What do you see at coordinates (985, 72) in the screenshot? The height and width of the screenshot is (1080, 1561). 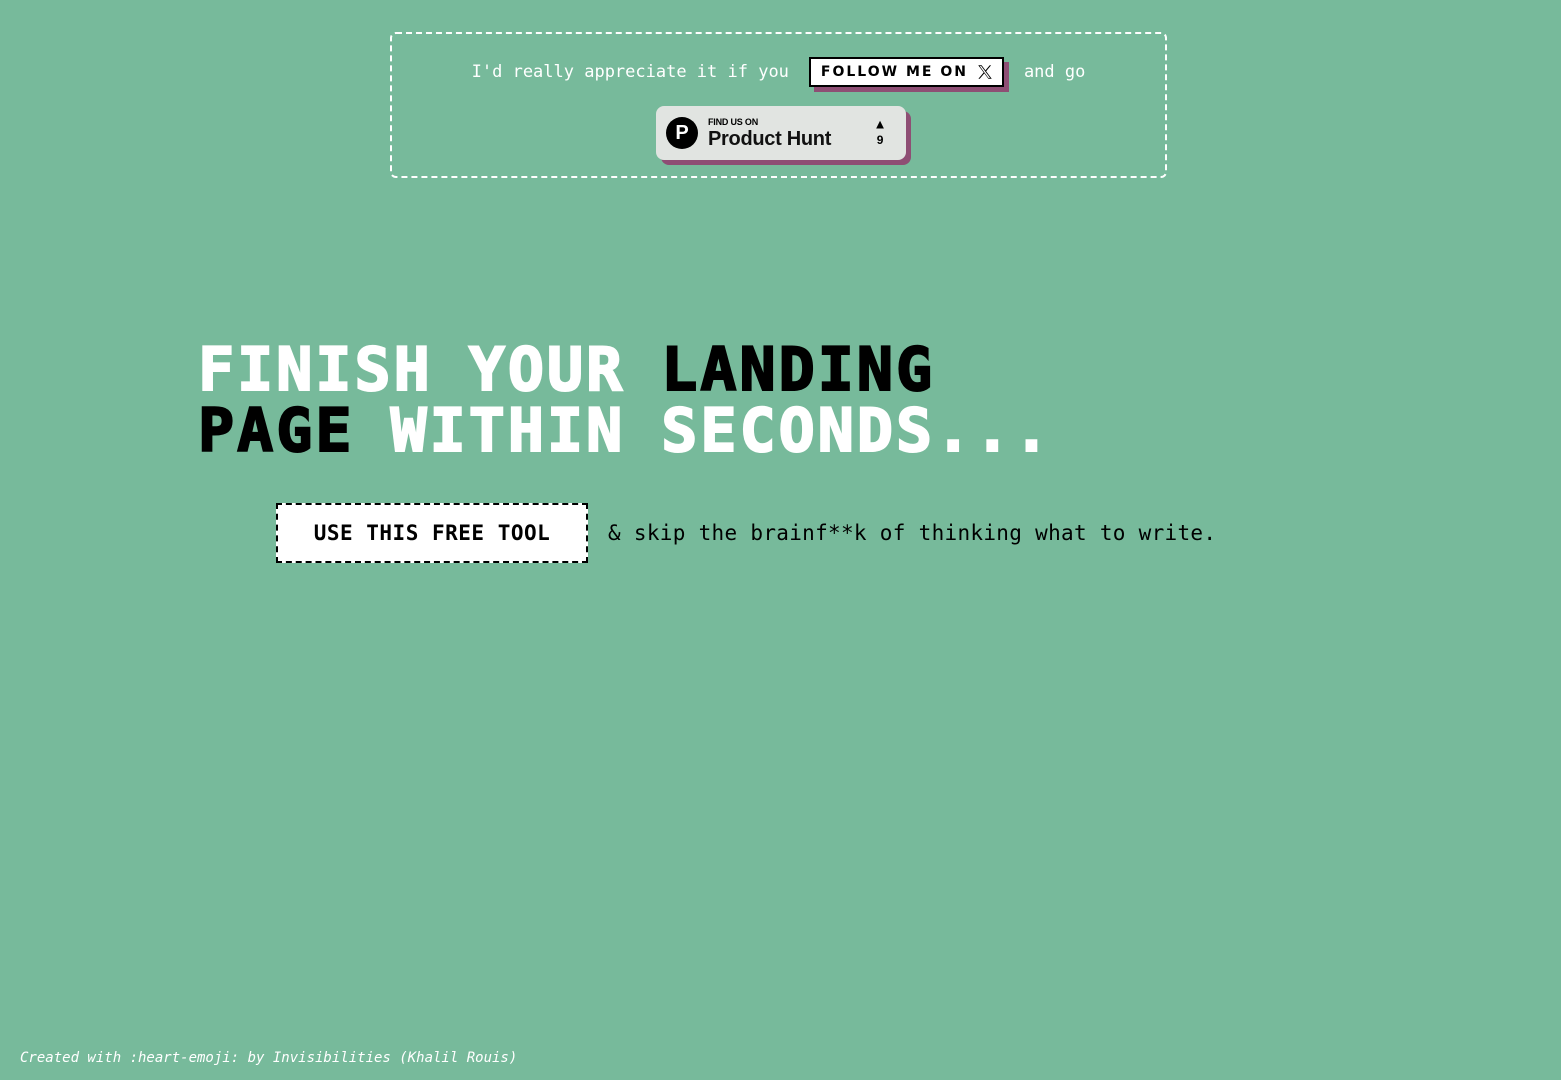 I see `x-logo-icon` at bounding box center [985, 72].